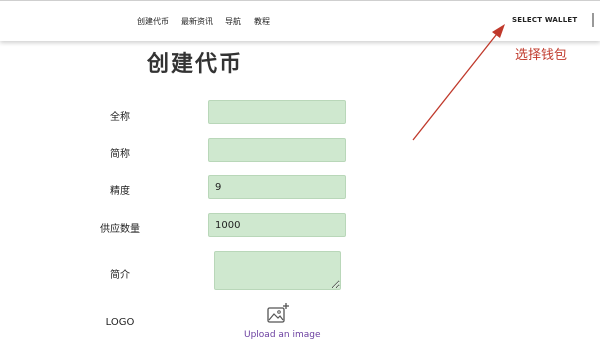  I want to click on top-navbar: 创建代币 最新资讯 导航 教程 SELECT WALLET, so click(300, 20).